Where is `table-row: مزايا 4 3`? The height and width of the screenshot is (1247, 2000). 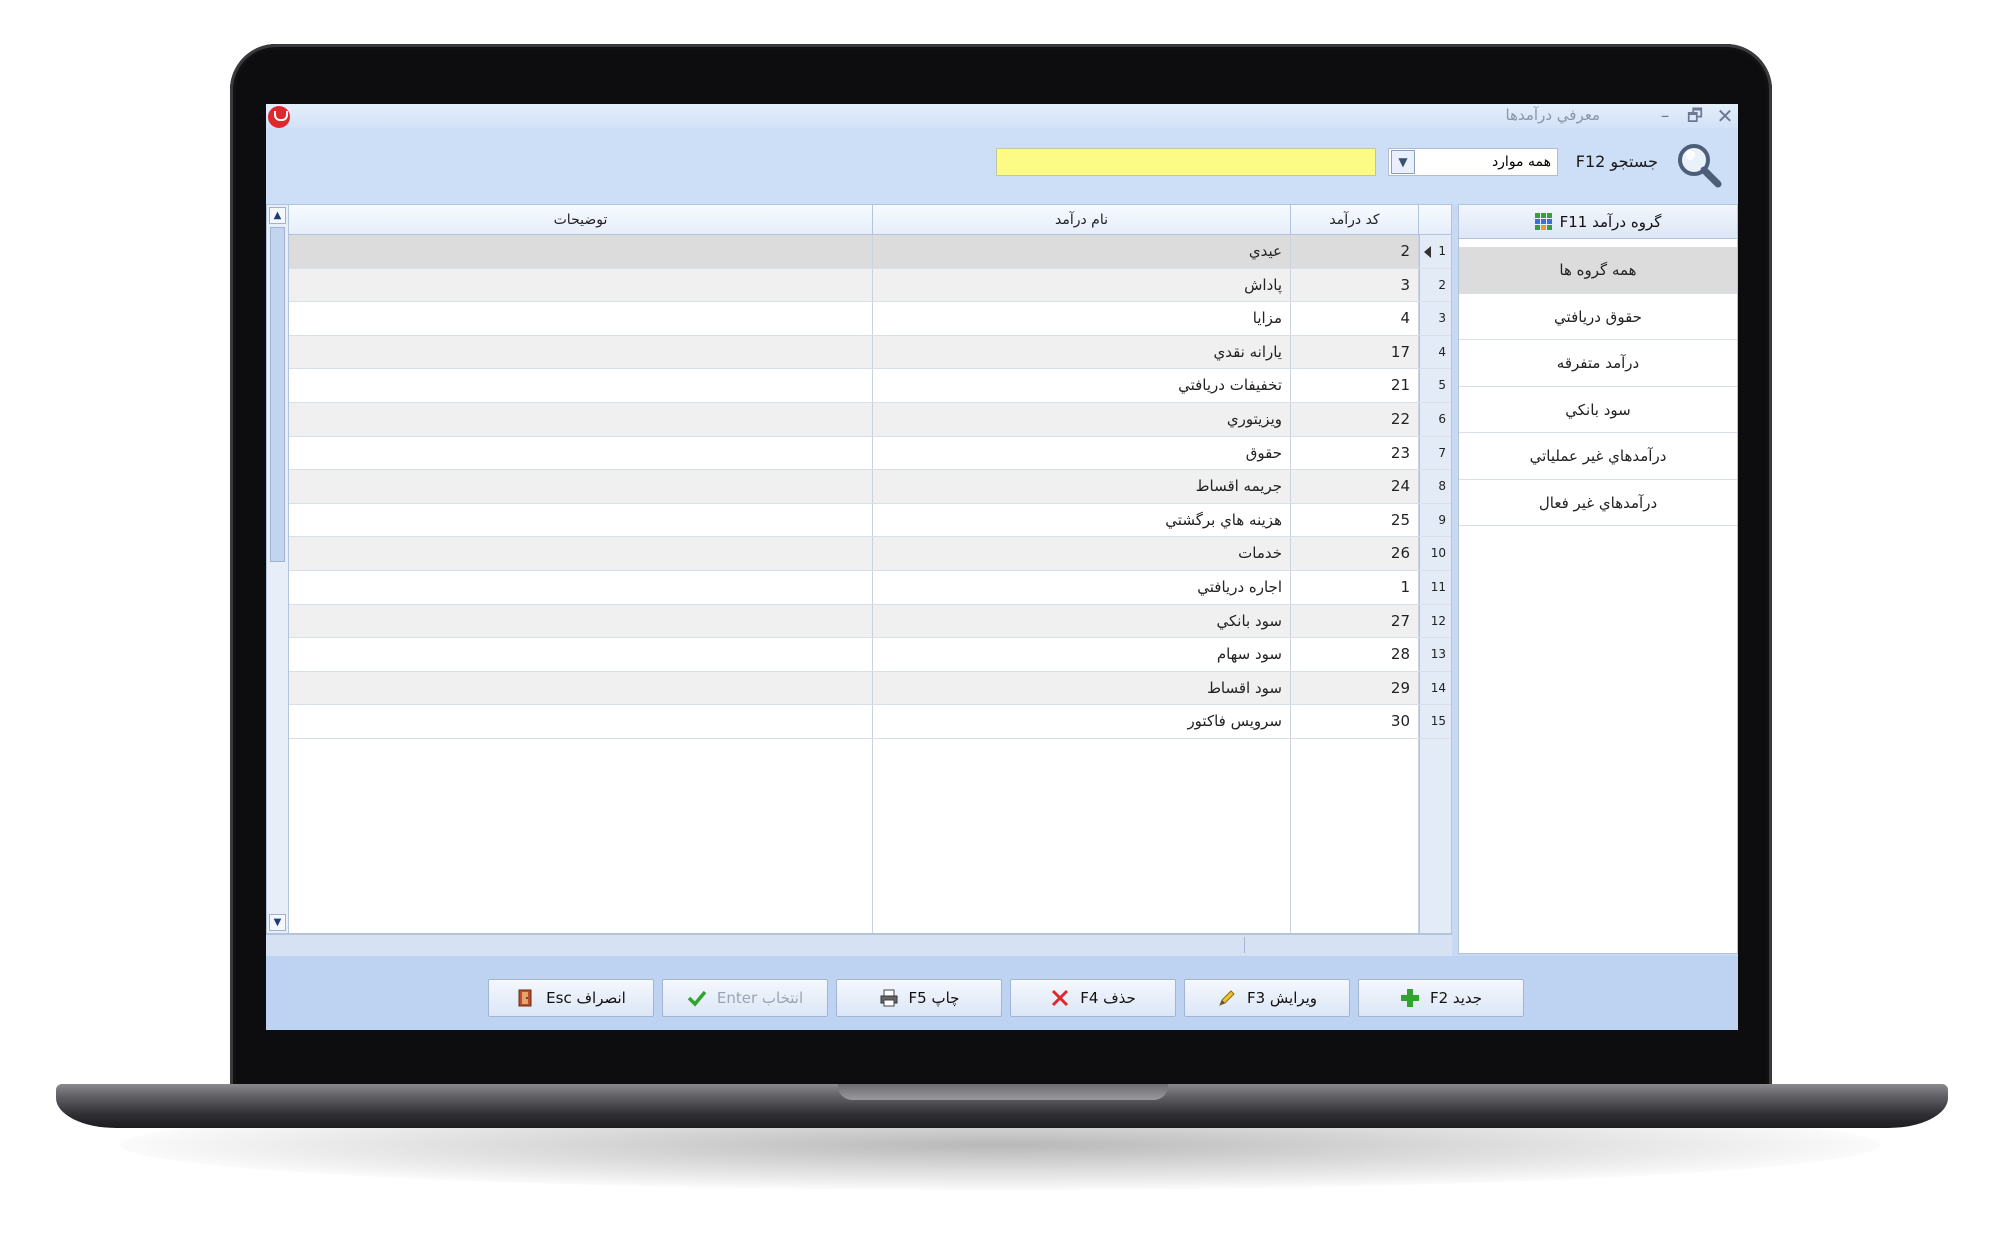
table-row: مزايا 4 3 is located at coordinates (870, 319).